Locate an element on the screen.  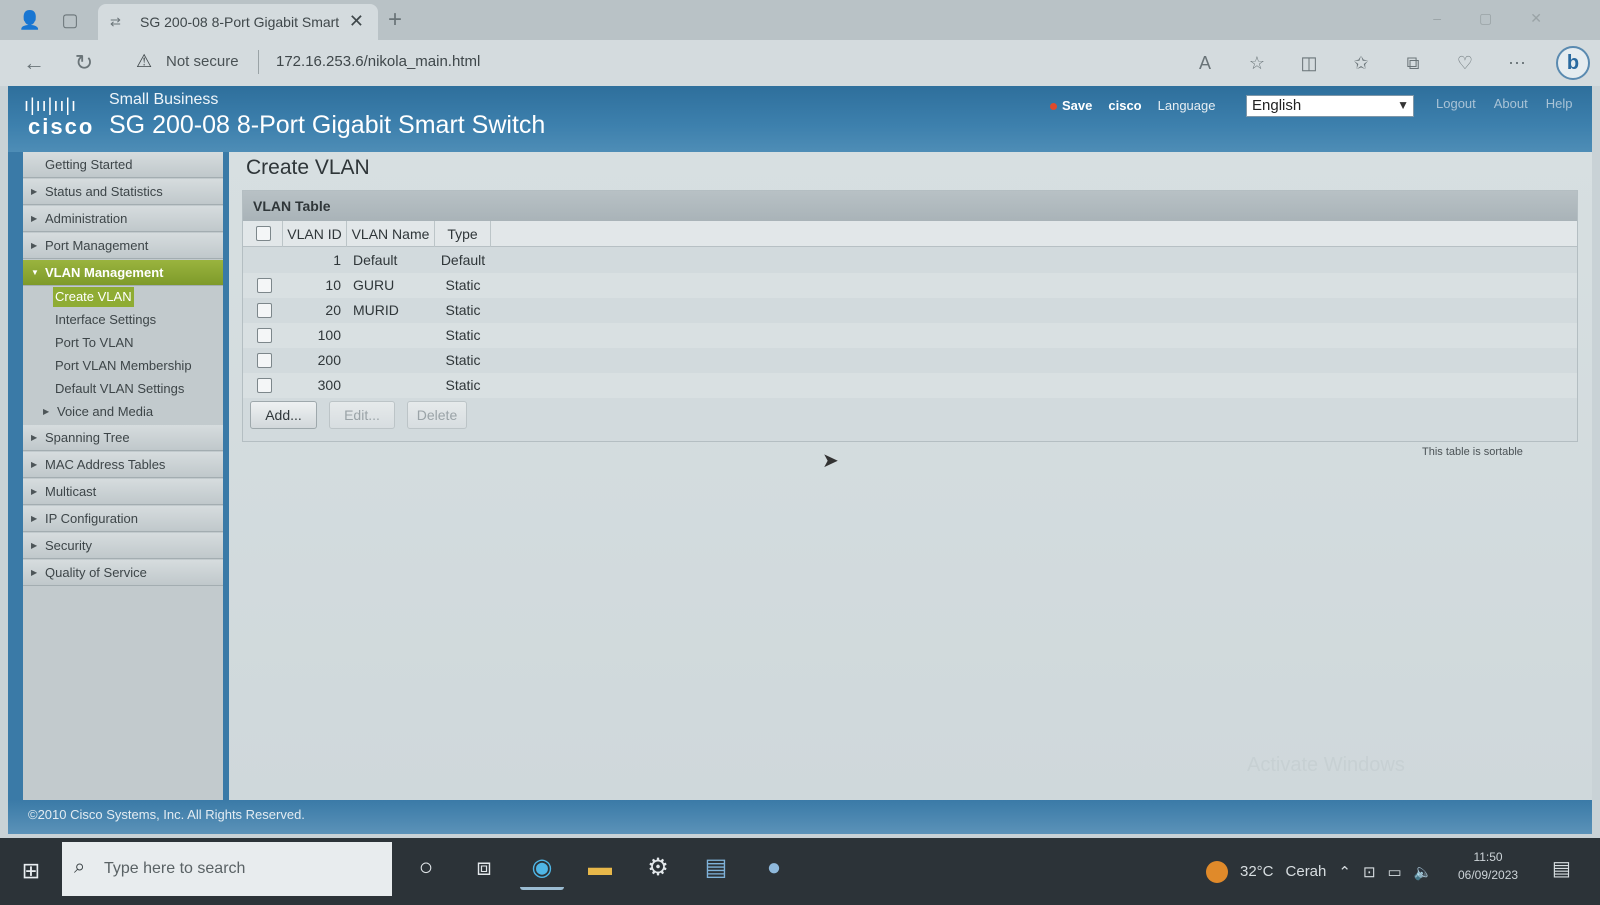
browser-tab: ⇄ SG 200-08 8-Port Gigabit Smart ✕ is located at coordinates (238, 22).